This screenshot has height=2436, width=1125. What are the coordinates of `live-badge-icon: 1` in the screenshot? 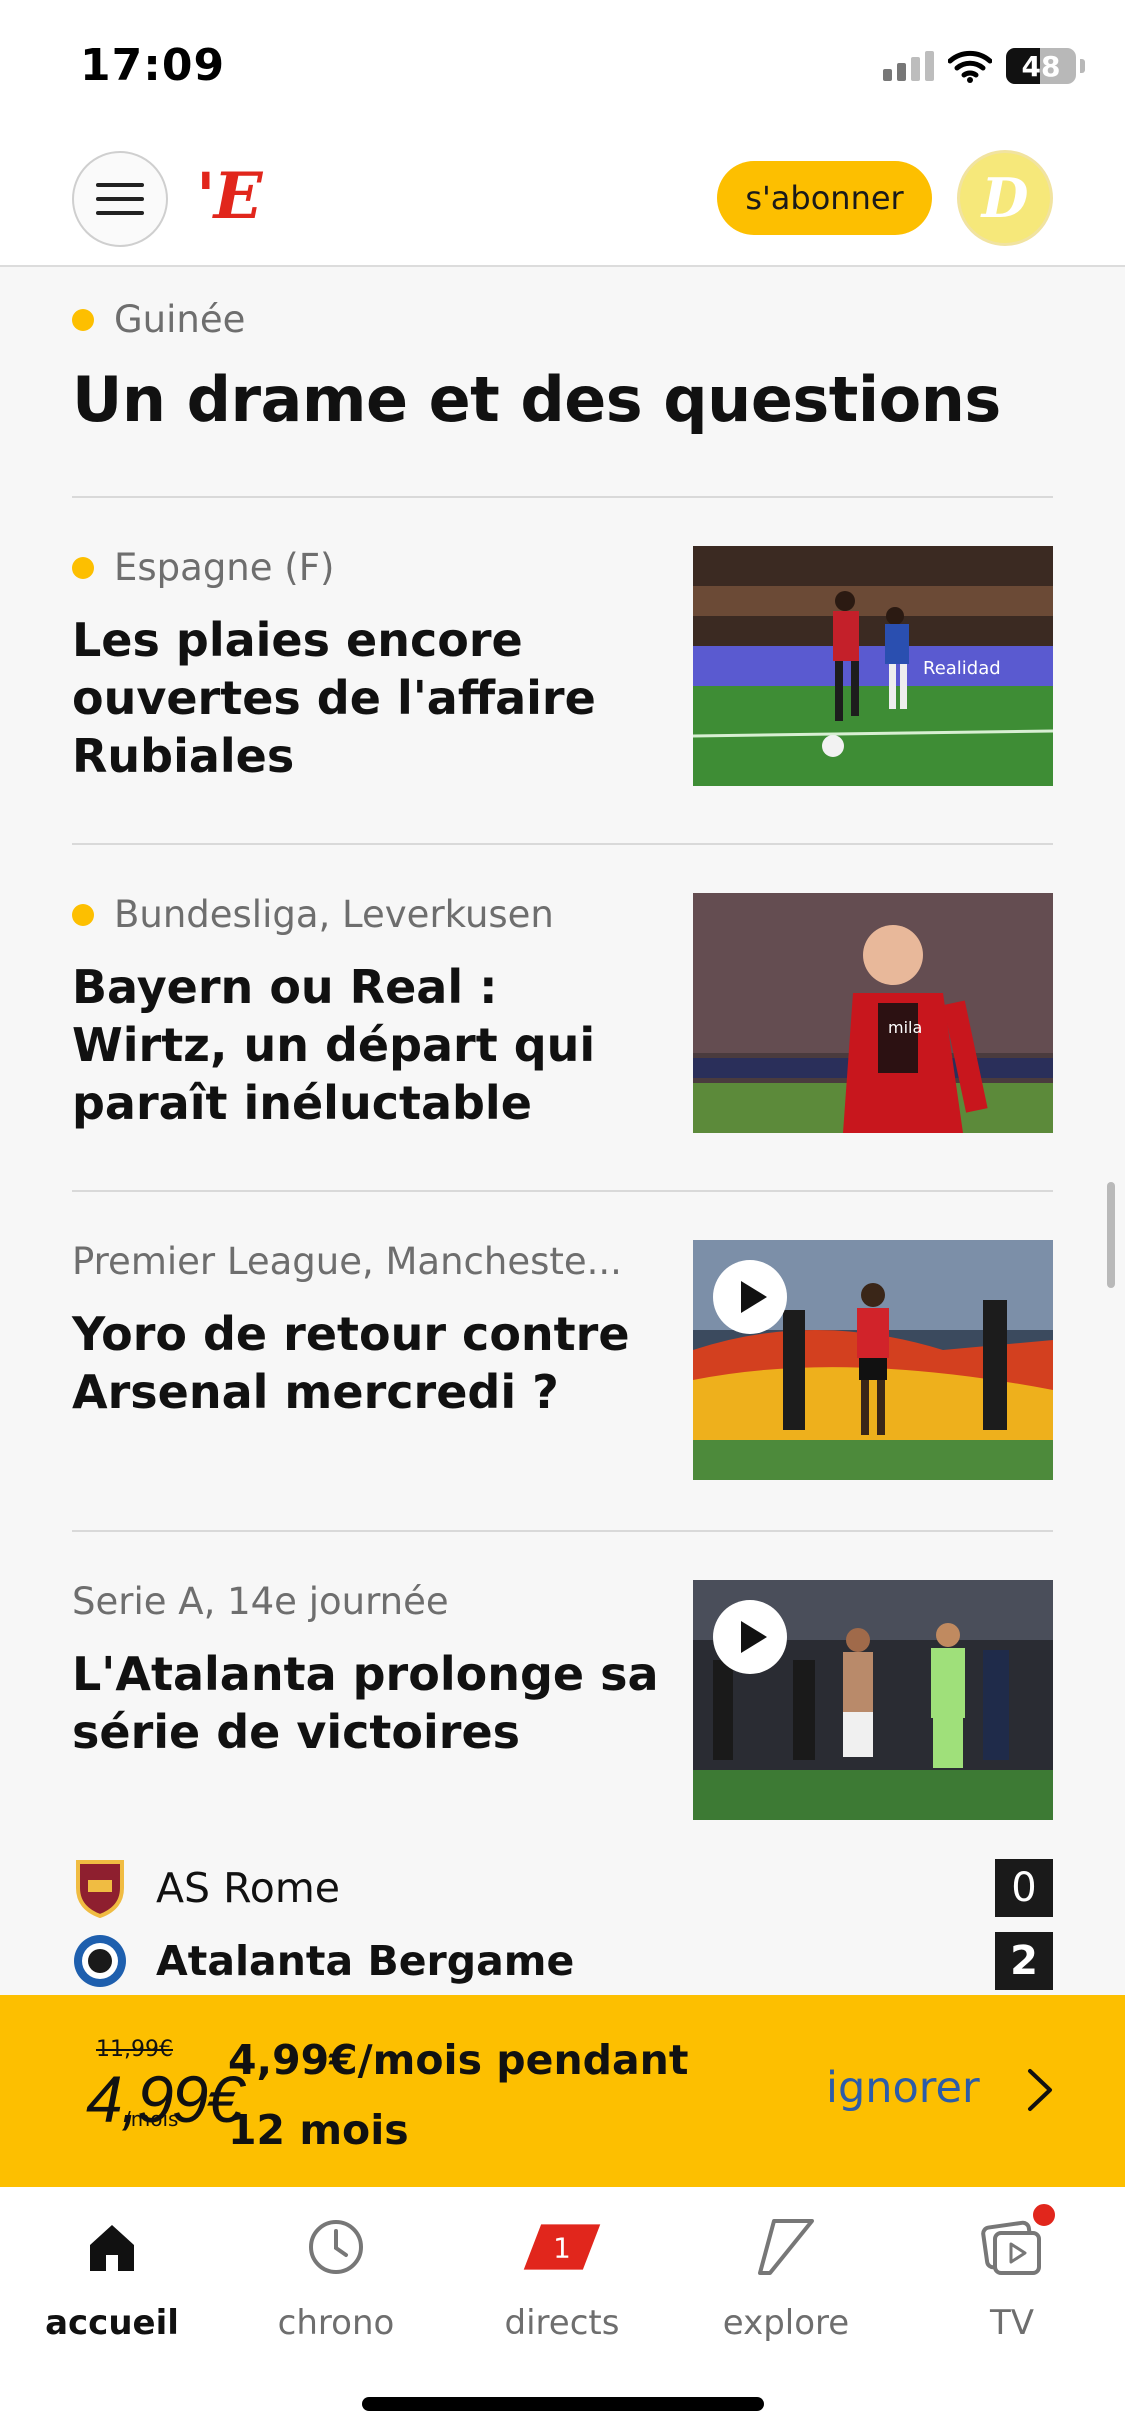 It's located at (562, 2247).